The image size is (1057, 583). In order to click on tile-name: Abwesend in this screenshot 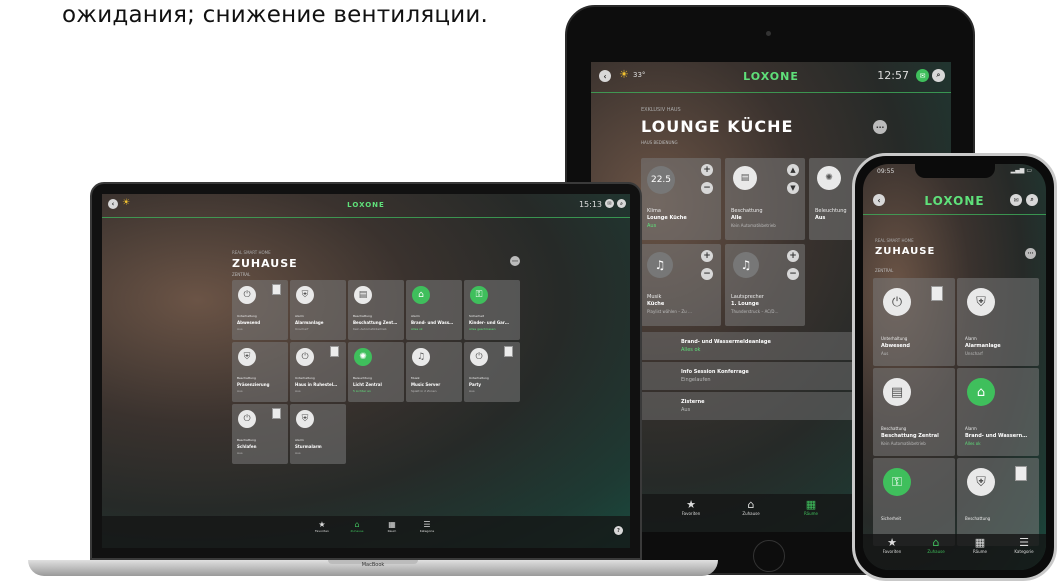, I will do `click(249, 322)`.